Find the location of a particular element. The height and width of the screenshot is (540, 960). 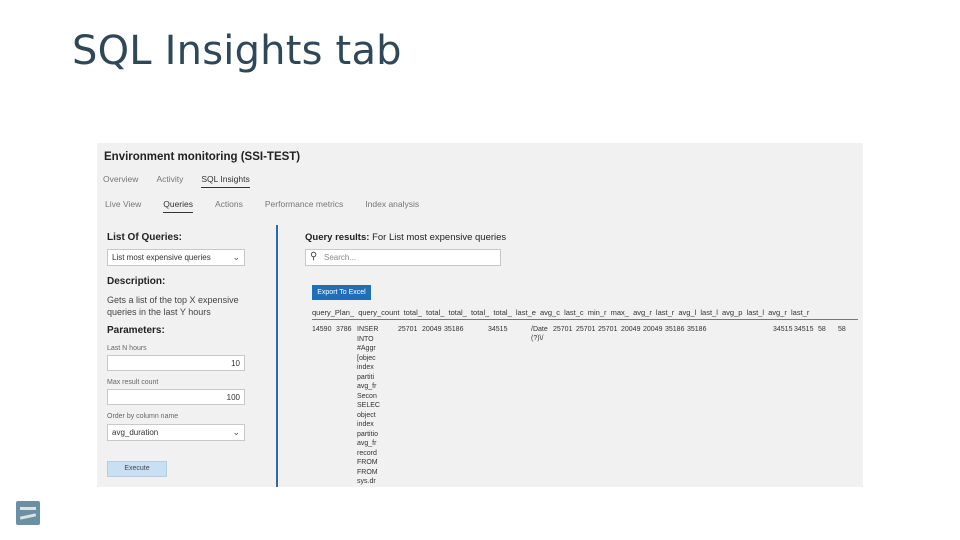

tab-live-view: Live View is located at coordinates (123, 206).